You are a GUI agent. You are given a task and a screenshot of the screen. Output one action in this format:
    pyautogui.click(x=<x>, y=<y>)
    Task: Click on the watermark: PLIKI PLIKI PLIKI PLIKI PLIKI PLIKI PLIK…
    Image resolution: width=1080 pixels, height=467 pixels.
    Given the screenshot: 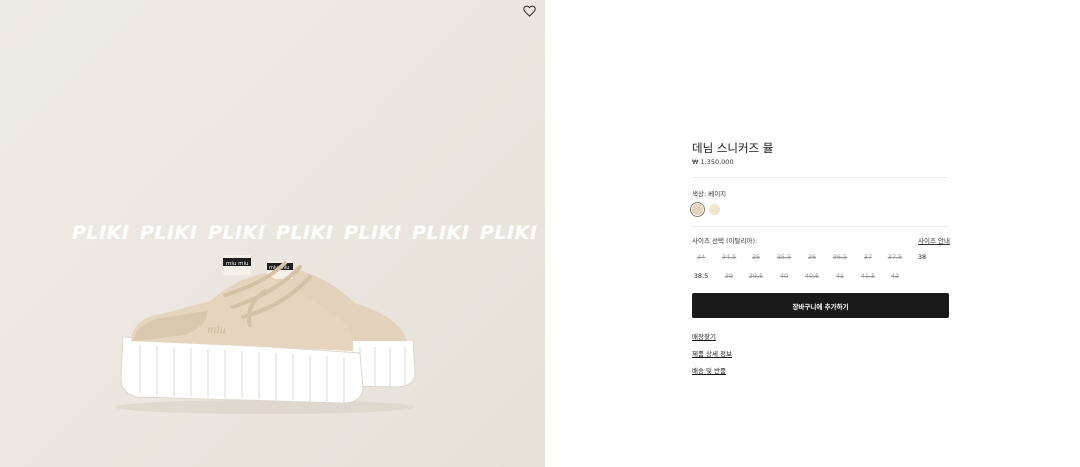 What is the action you would take?
    pyautogui.click(x=308, y=234)
    